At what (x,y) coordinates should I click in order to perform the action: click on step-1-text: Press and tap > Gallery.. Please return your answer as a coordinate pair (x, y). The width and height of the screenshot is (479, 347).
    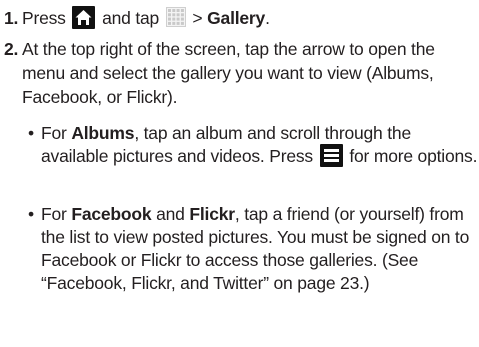
    Looking at the image, I should click on (249, 18).